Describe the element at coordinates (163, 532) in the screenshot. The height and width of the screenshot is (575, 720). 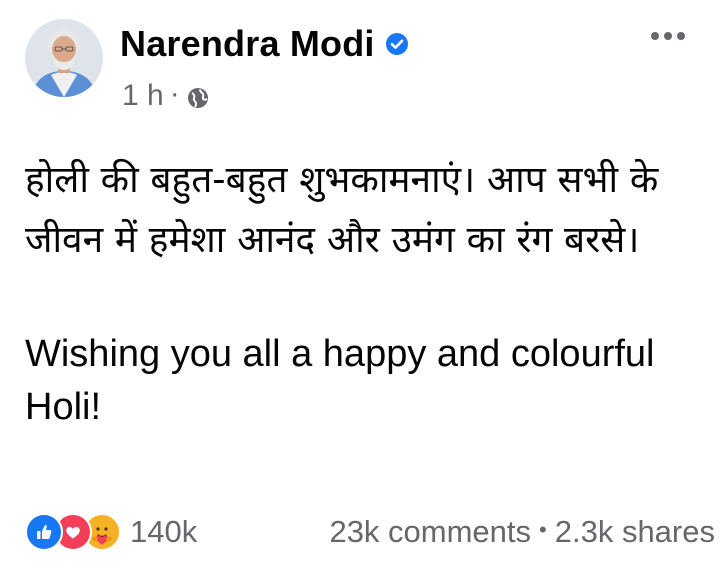
I see `reaction-count: 140k` at that location.